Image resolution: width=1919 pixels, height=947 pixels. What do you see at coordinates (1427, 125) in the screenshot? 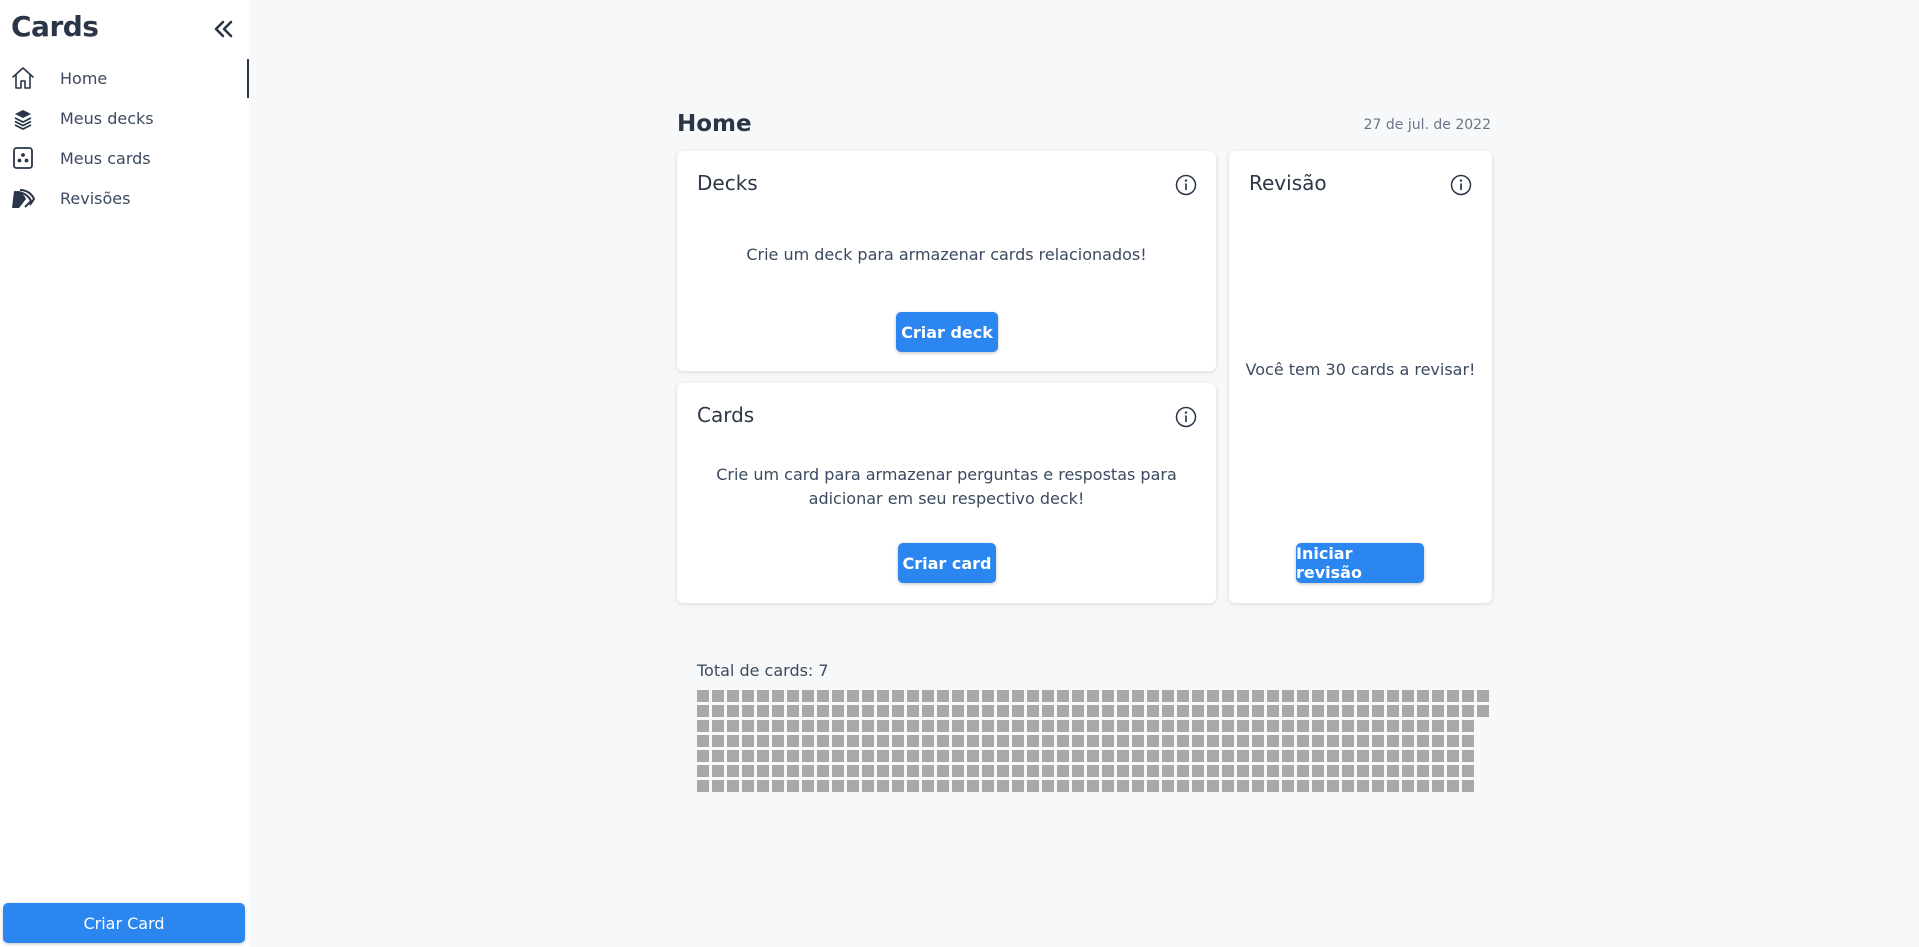
I see `current-date: 27 de jul. de 2022` at bounding box center [1427, 125].